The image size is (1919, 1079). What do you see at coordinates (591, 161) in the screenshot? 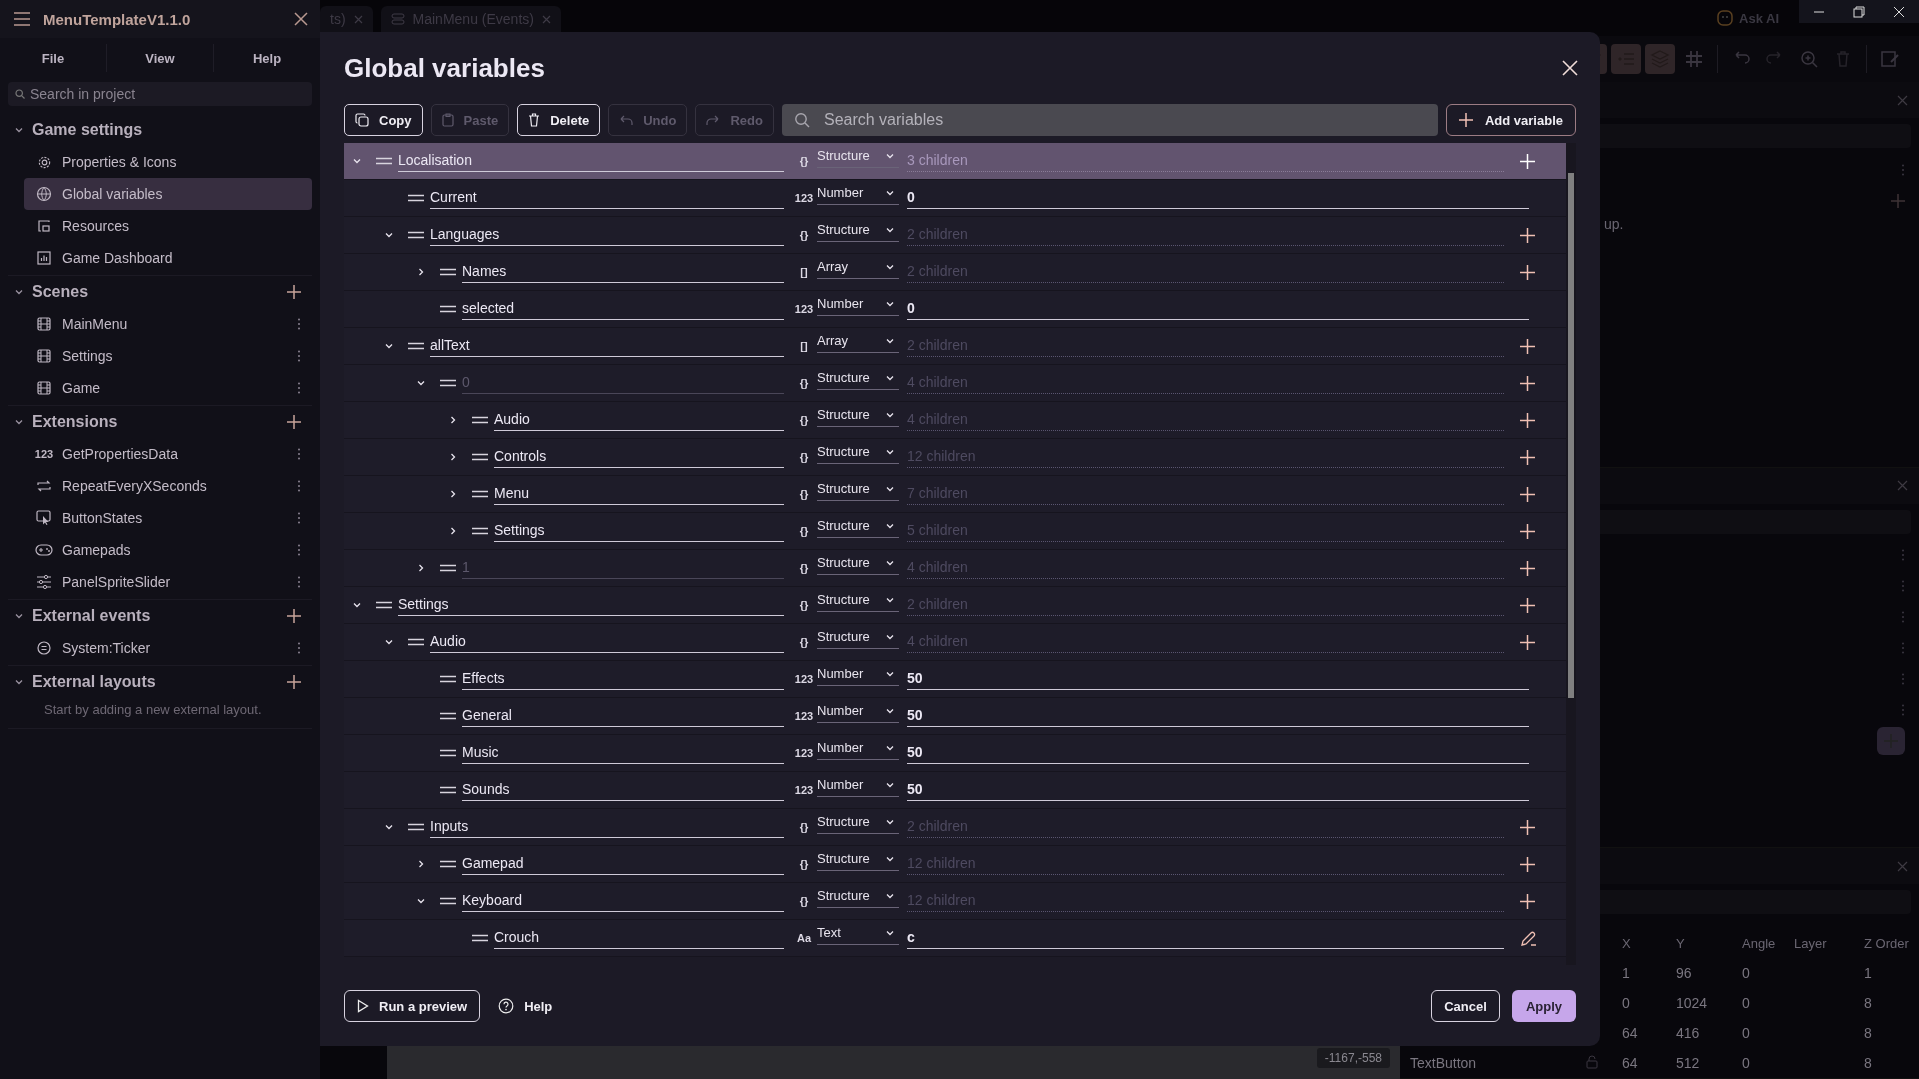
I see `name-field: Localisation` at bounding box center [591, 161].